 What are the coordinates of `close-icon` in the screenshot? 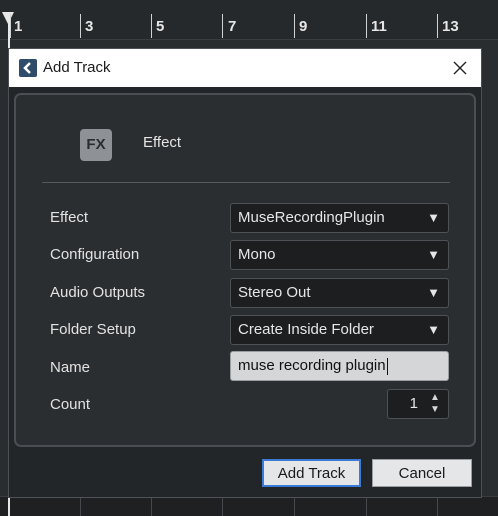 It's located at (460, 68).